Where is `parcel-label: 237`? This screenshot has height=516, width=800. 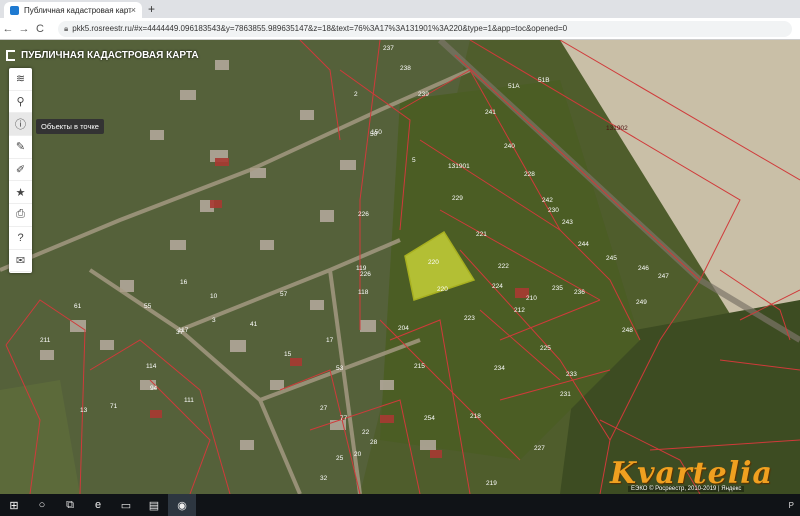
parcel-label: 237 is located at coordinates (388, 48).